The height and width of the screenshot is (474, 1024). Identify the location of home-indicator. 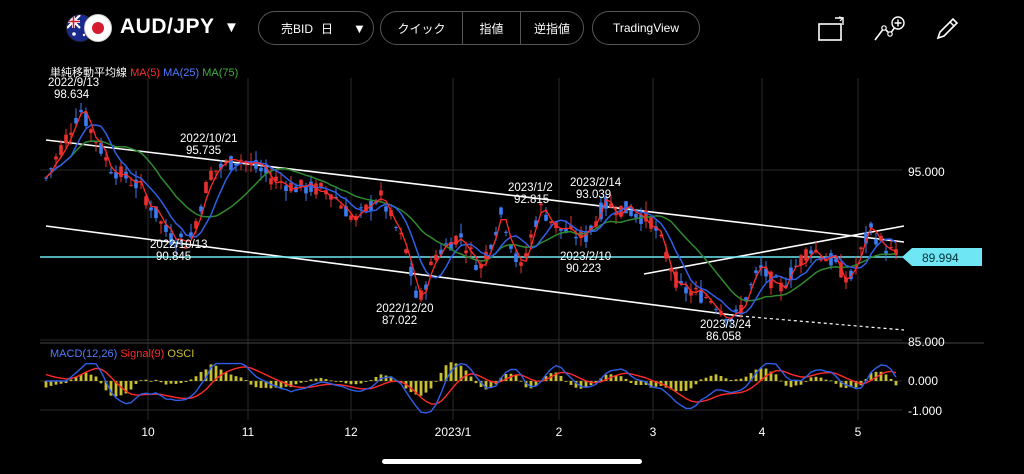
(512, 461).